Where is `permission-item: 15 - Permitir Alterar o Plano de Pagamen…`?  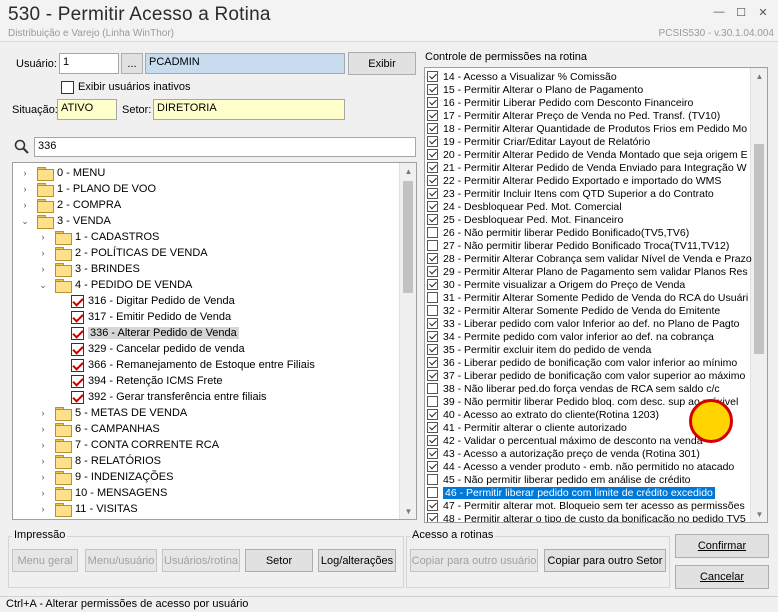
permission-item: 15 - Permitir Alterar o Plano de Pagamen… is located at coordinates (535, 89).